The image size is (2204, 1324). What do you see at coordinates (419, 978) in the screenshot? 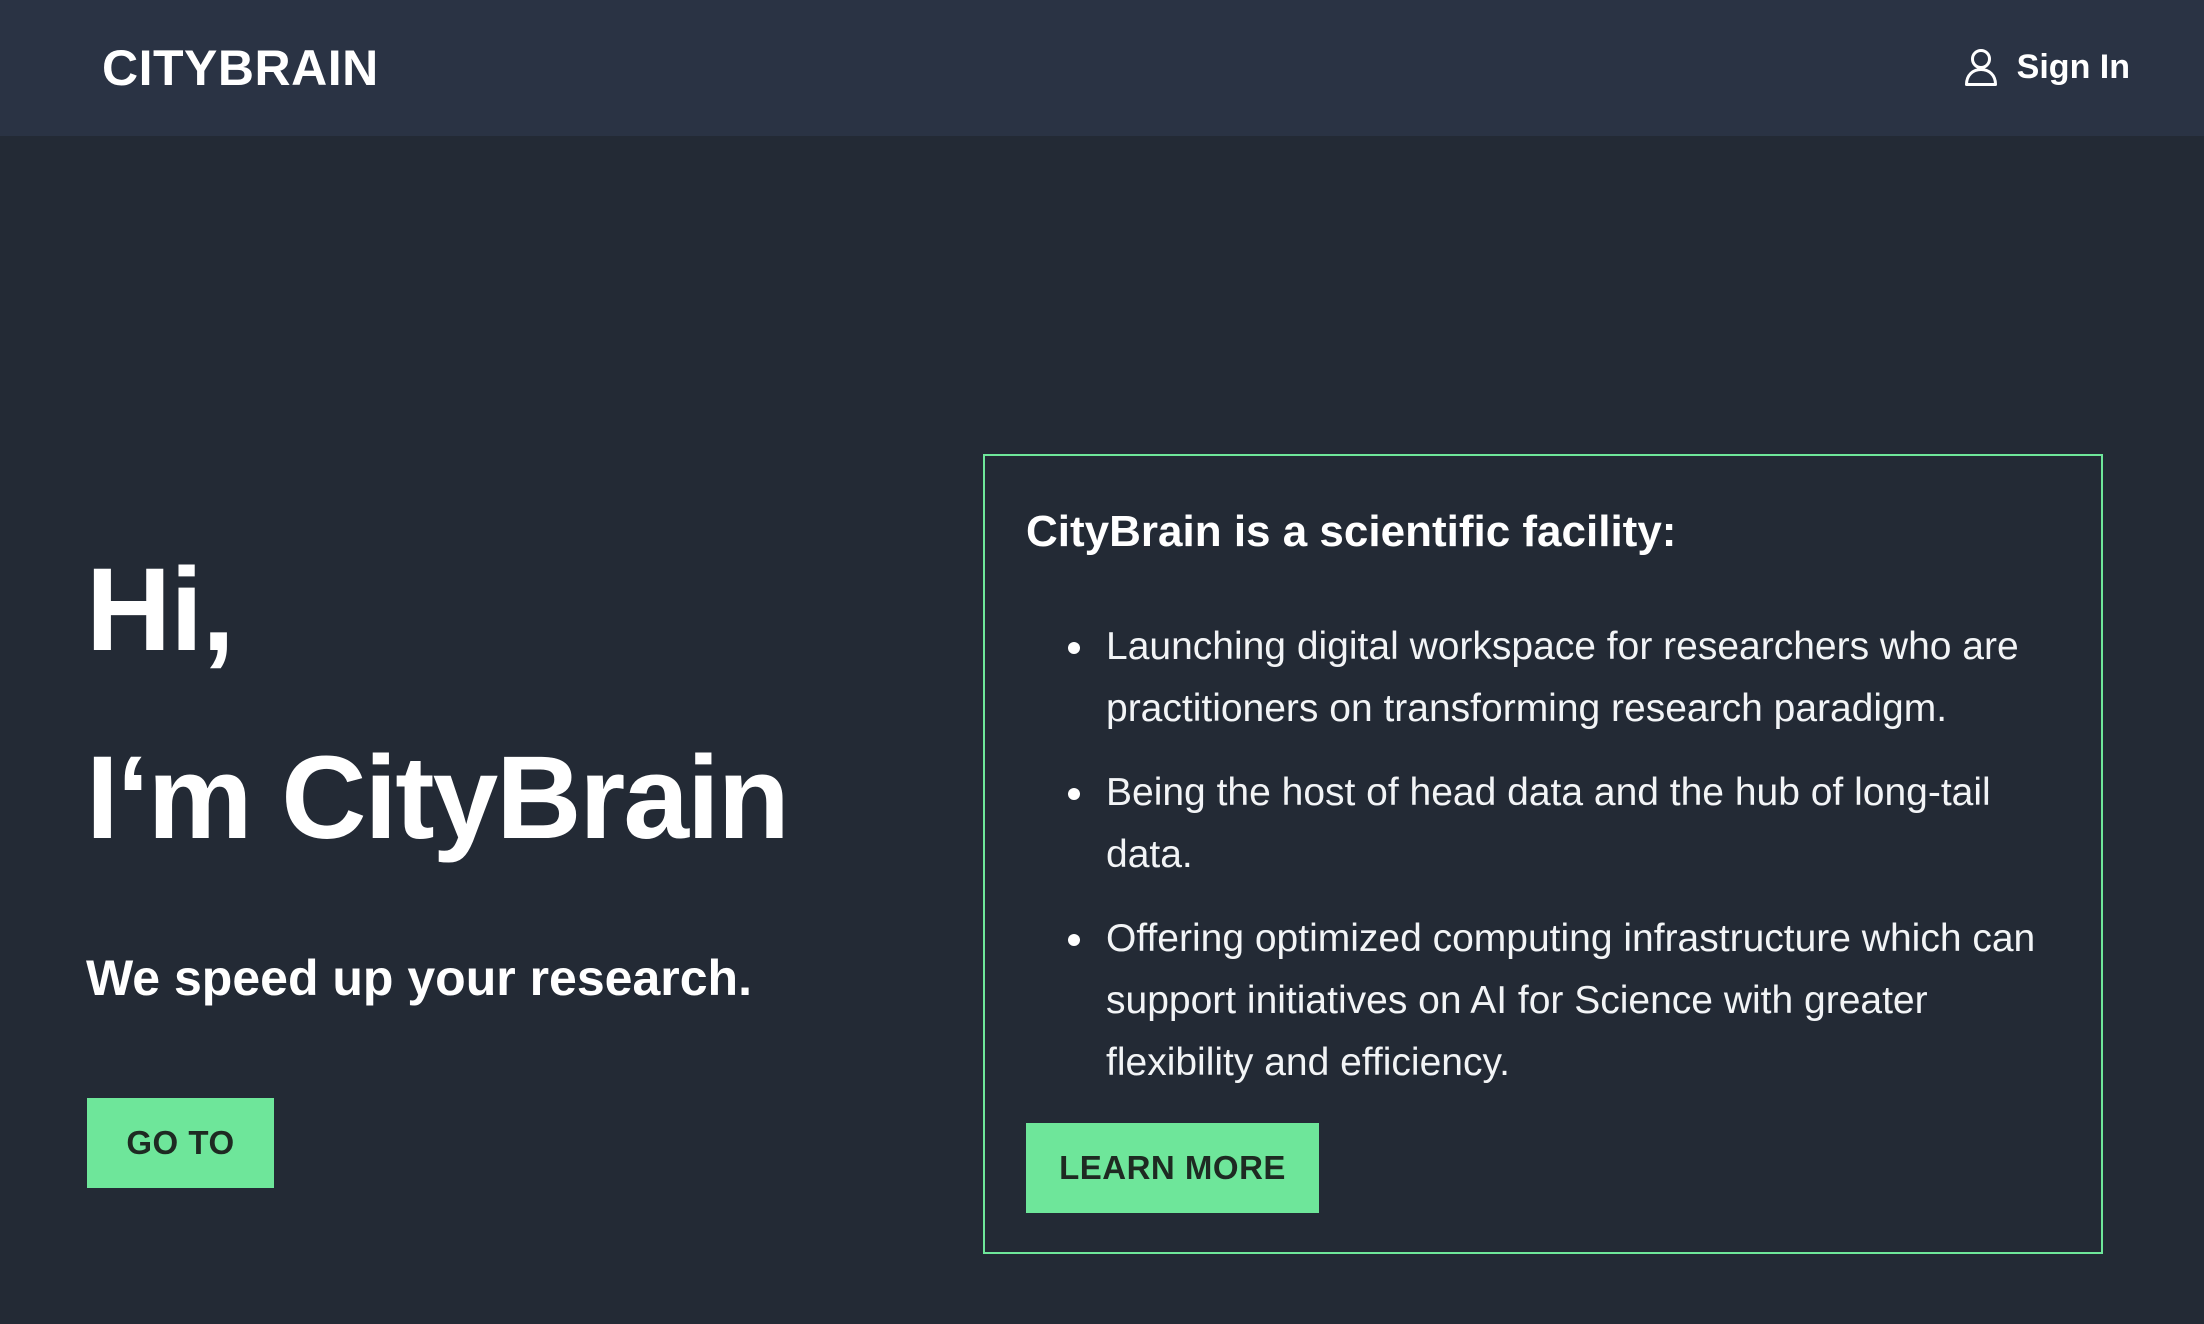
I see `hero-tagline: We speed up your research.` at bounding box center [419, 978].